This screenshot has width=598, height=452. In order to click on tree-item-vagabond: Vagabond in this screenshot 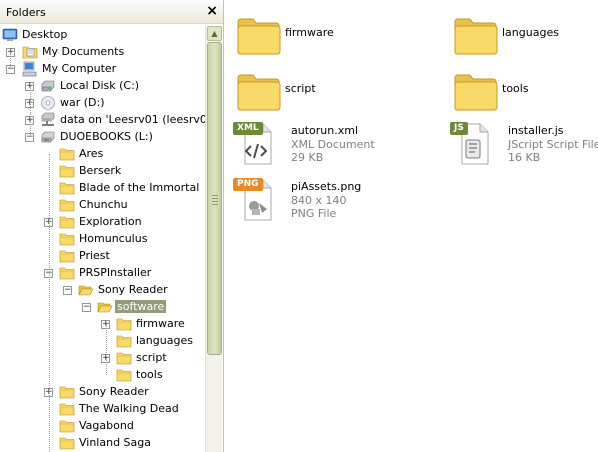, I will do `click(102, 426)`.